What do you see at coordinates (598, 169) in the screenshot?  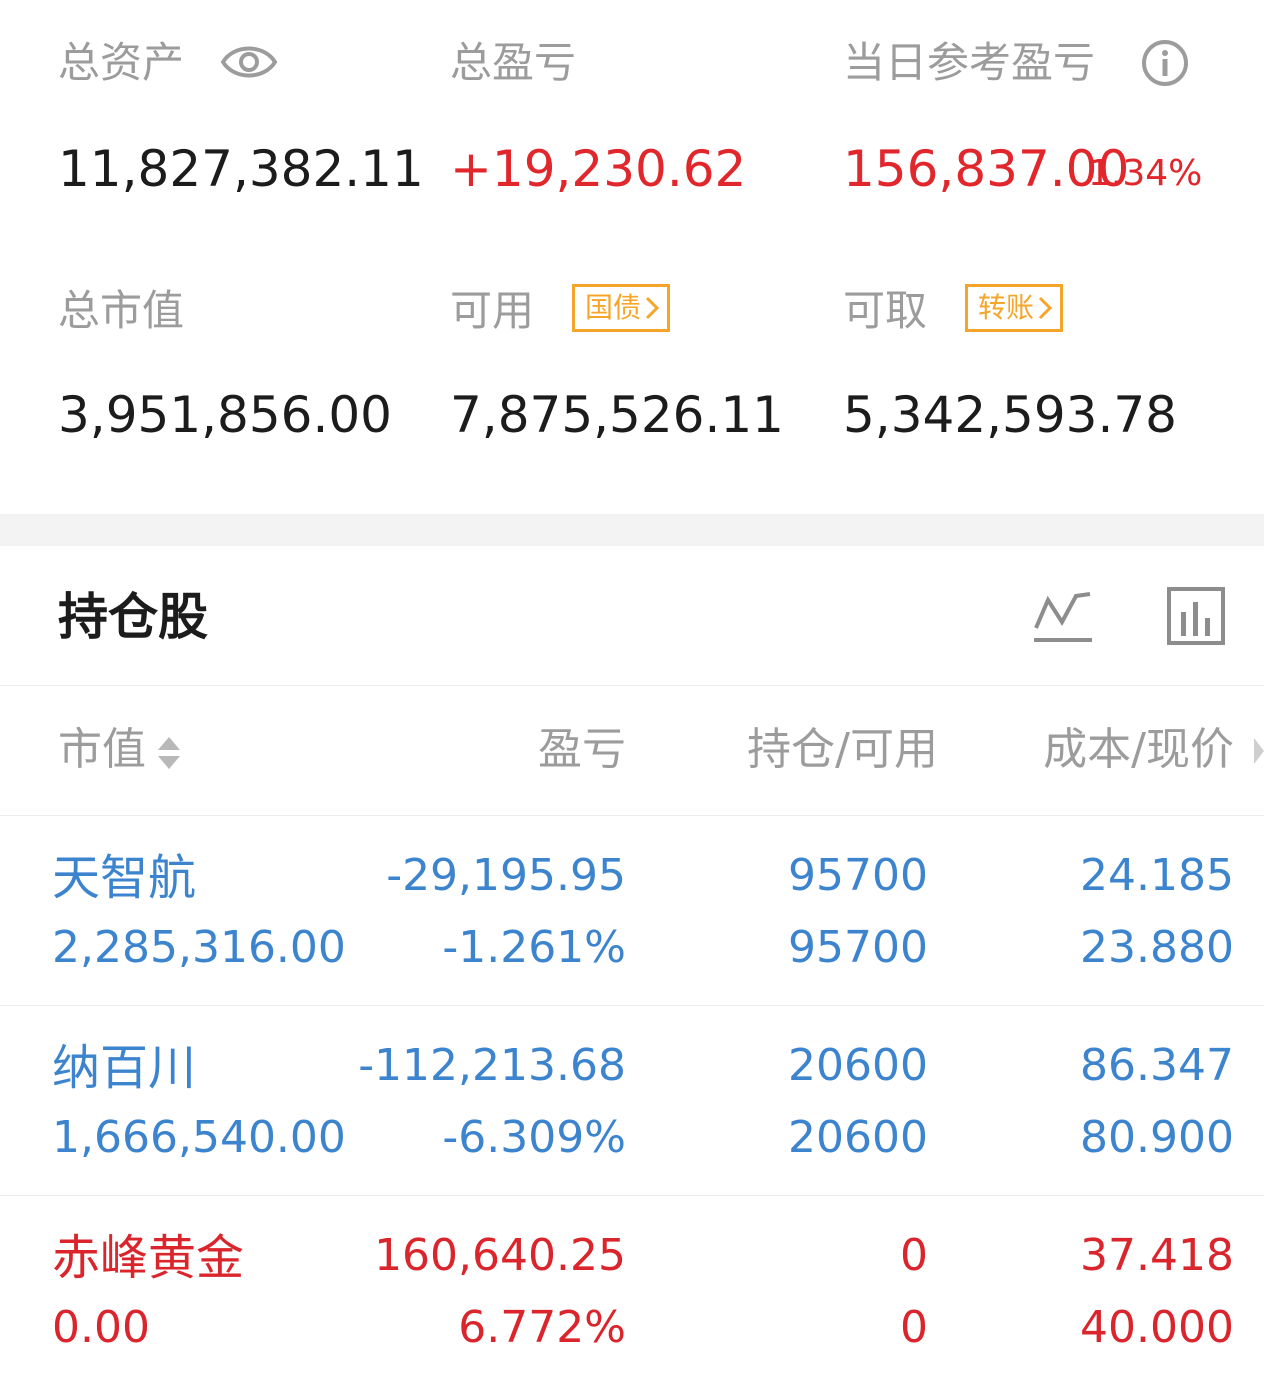 I see `total-pl-value: +19,230.62` at bounding box center [598, 169].